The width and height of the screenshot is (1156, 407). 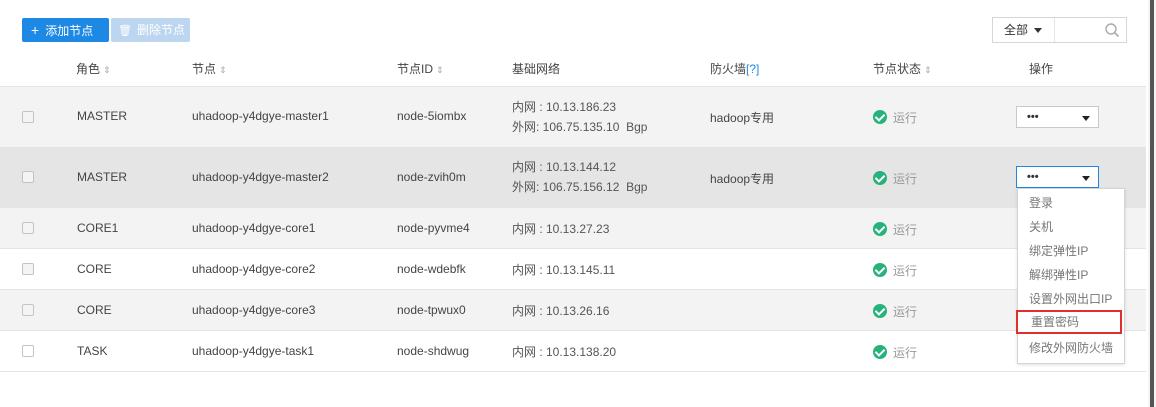 I want to click on role-cell: TASK, so click(x=92, y=351).